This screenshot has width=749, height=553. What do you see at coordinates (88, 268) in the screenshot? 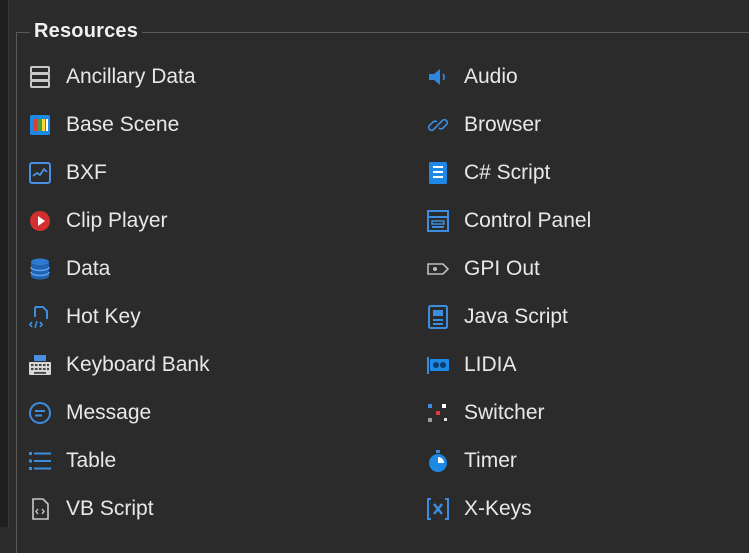
I see `resource-label: Data` at bounding box center [88, 268].